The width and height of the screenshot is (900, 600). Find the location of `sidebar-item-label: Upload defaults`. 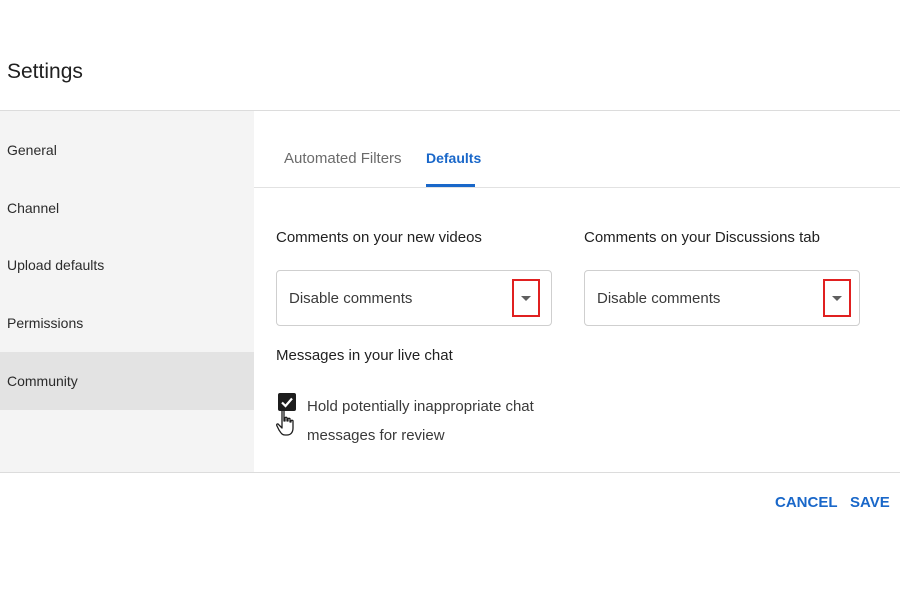

sidebar-item-label: Upload defaults is located at coordinates (56, 265).